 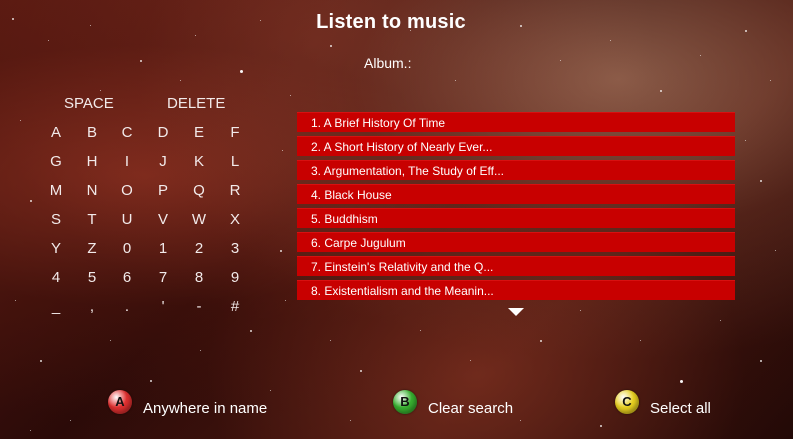 I want to click on album-list-item: 4. Black House, so click(x=516, y=194).